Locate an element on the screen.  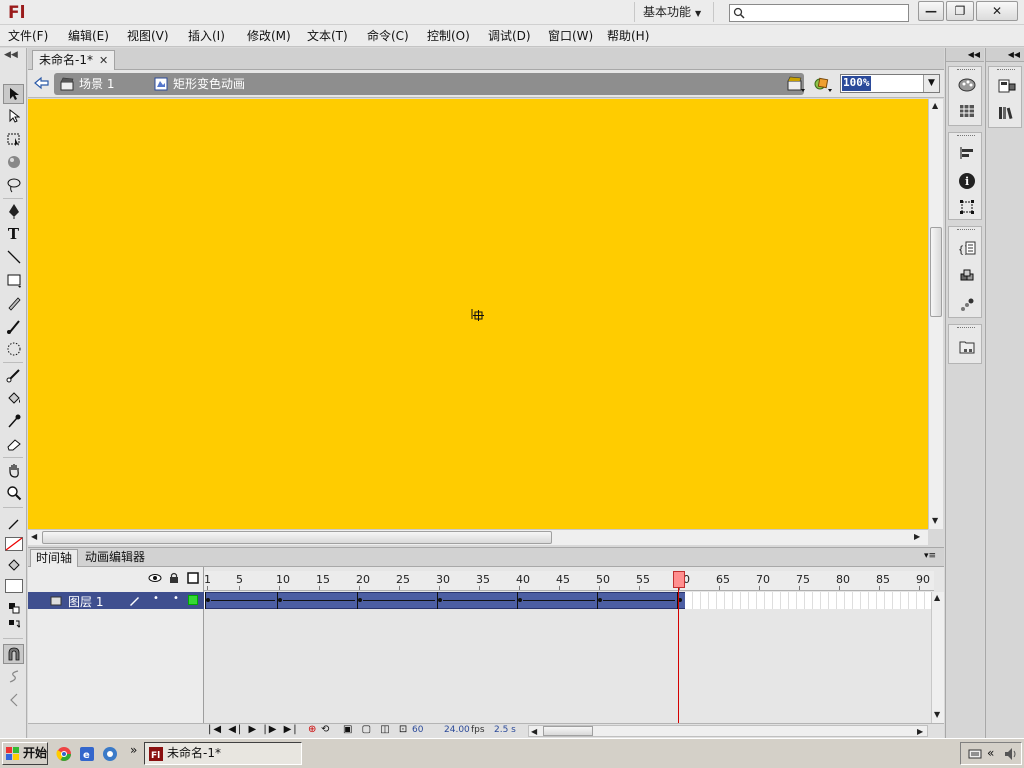
collapse-icon: ◀◀ is located at coordinates (11, 55).